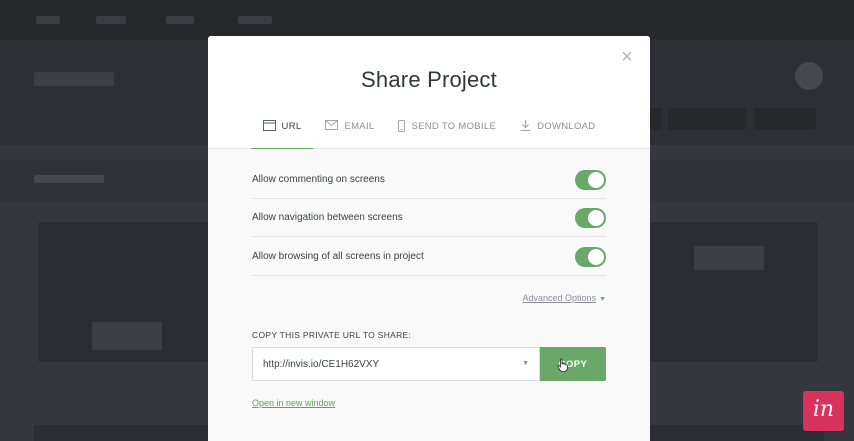  I want to click on tab-send-to-mobile-label: SEND TO MOBILE, so click(454, 126).